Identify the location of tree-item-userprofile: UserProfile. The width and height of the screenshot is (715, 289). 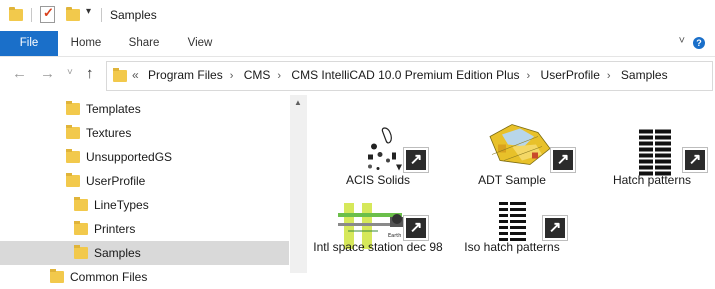
(144, 181).